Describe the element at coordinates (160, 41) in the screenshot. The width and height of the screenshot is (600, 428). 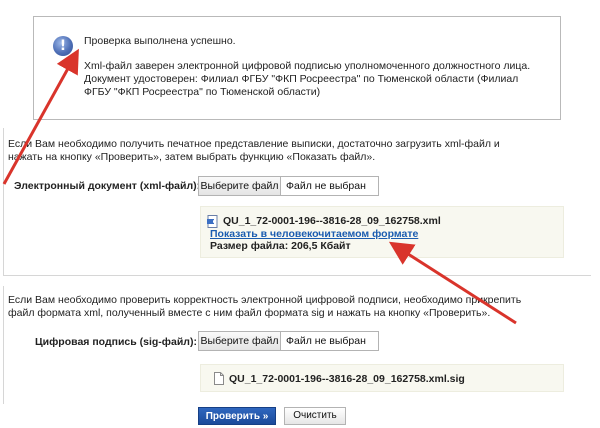
I see `verification-status: Проверка выполнена успешно.` at that location.